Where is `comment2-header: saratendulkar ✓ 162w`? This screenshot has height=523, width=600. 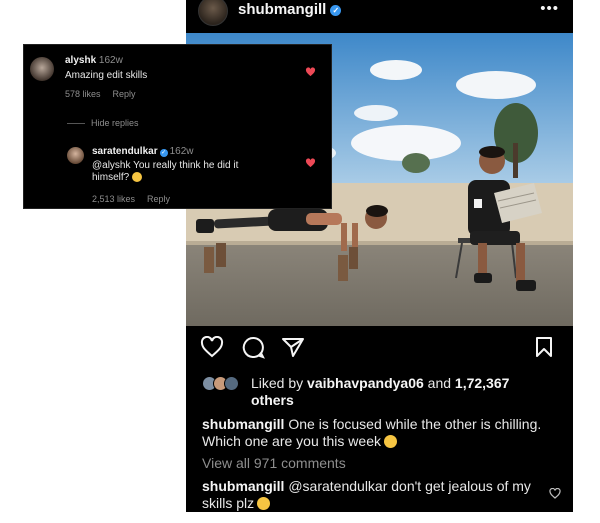 comment2-header: saratendulkar ✓ 162w is located at coordinates (143, 152).